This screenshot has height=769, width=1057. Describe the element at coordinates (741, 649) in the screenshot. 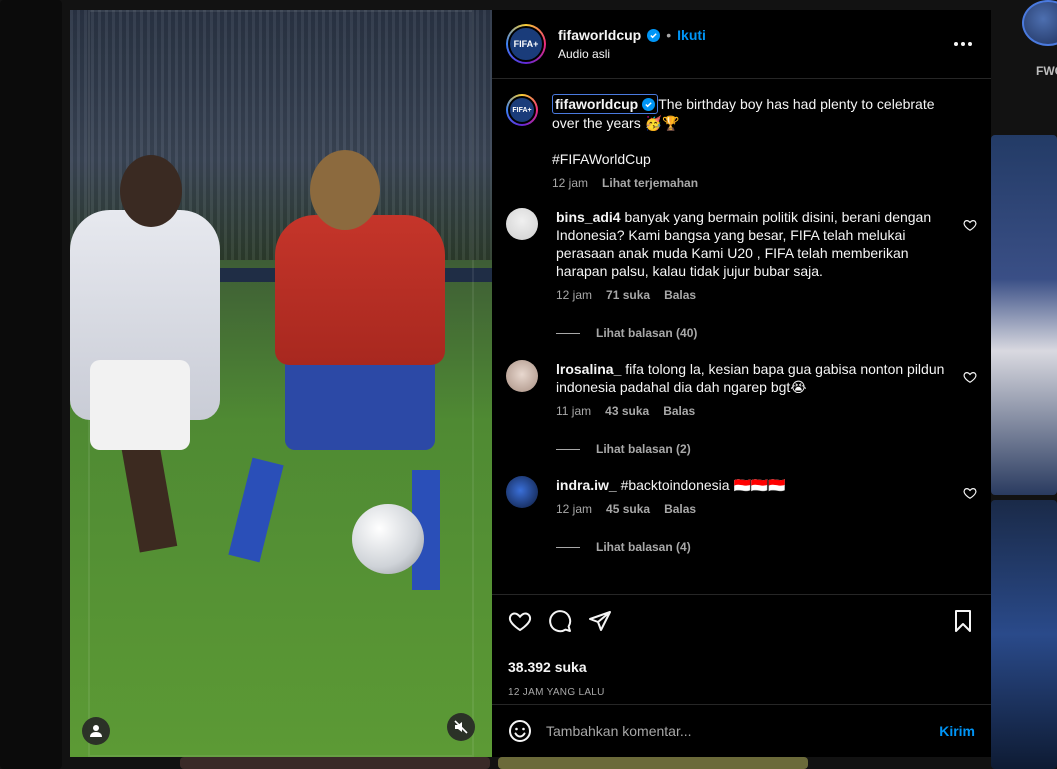

I see `post-actions: 38.392 suka 12 JAM YANG LALU` at that location.